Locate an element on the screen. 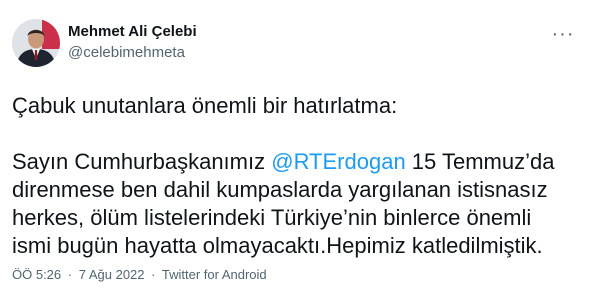  more-horizontal-icon: ··· is located at coordinates (563, 33).